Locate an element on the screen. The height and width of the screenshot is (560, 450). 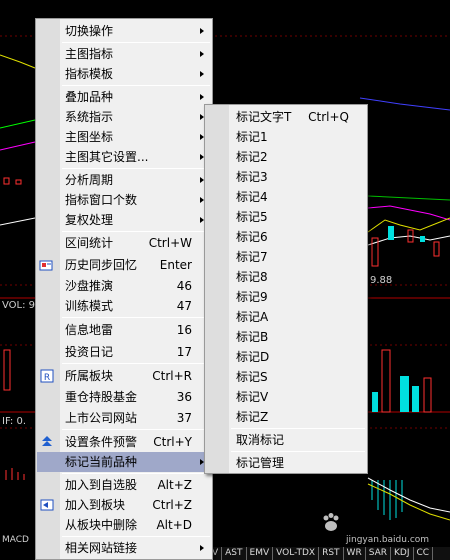
submenu-item-mark-6: 标记6 is located at coordinates (298, 237).